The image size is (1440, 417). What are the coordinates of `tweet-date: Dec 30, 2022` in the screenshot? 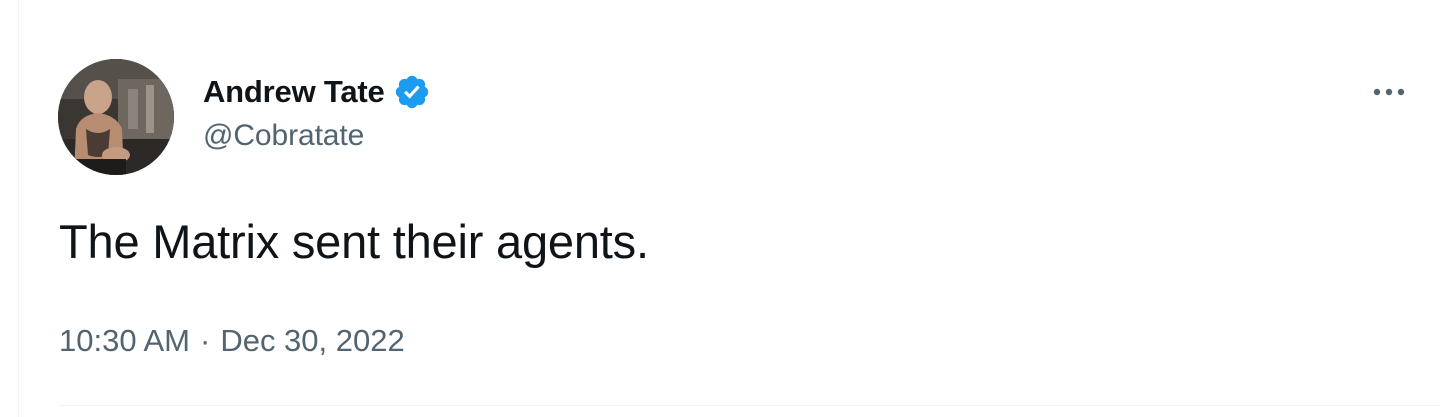 It's located at (312, 340).